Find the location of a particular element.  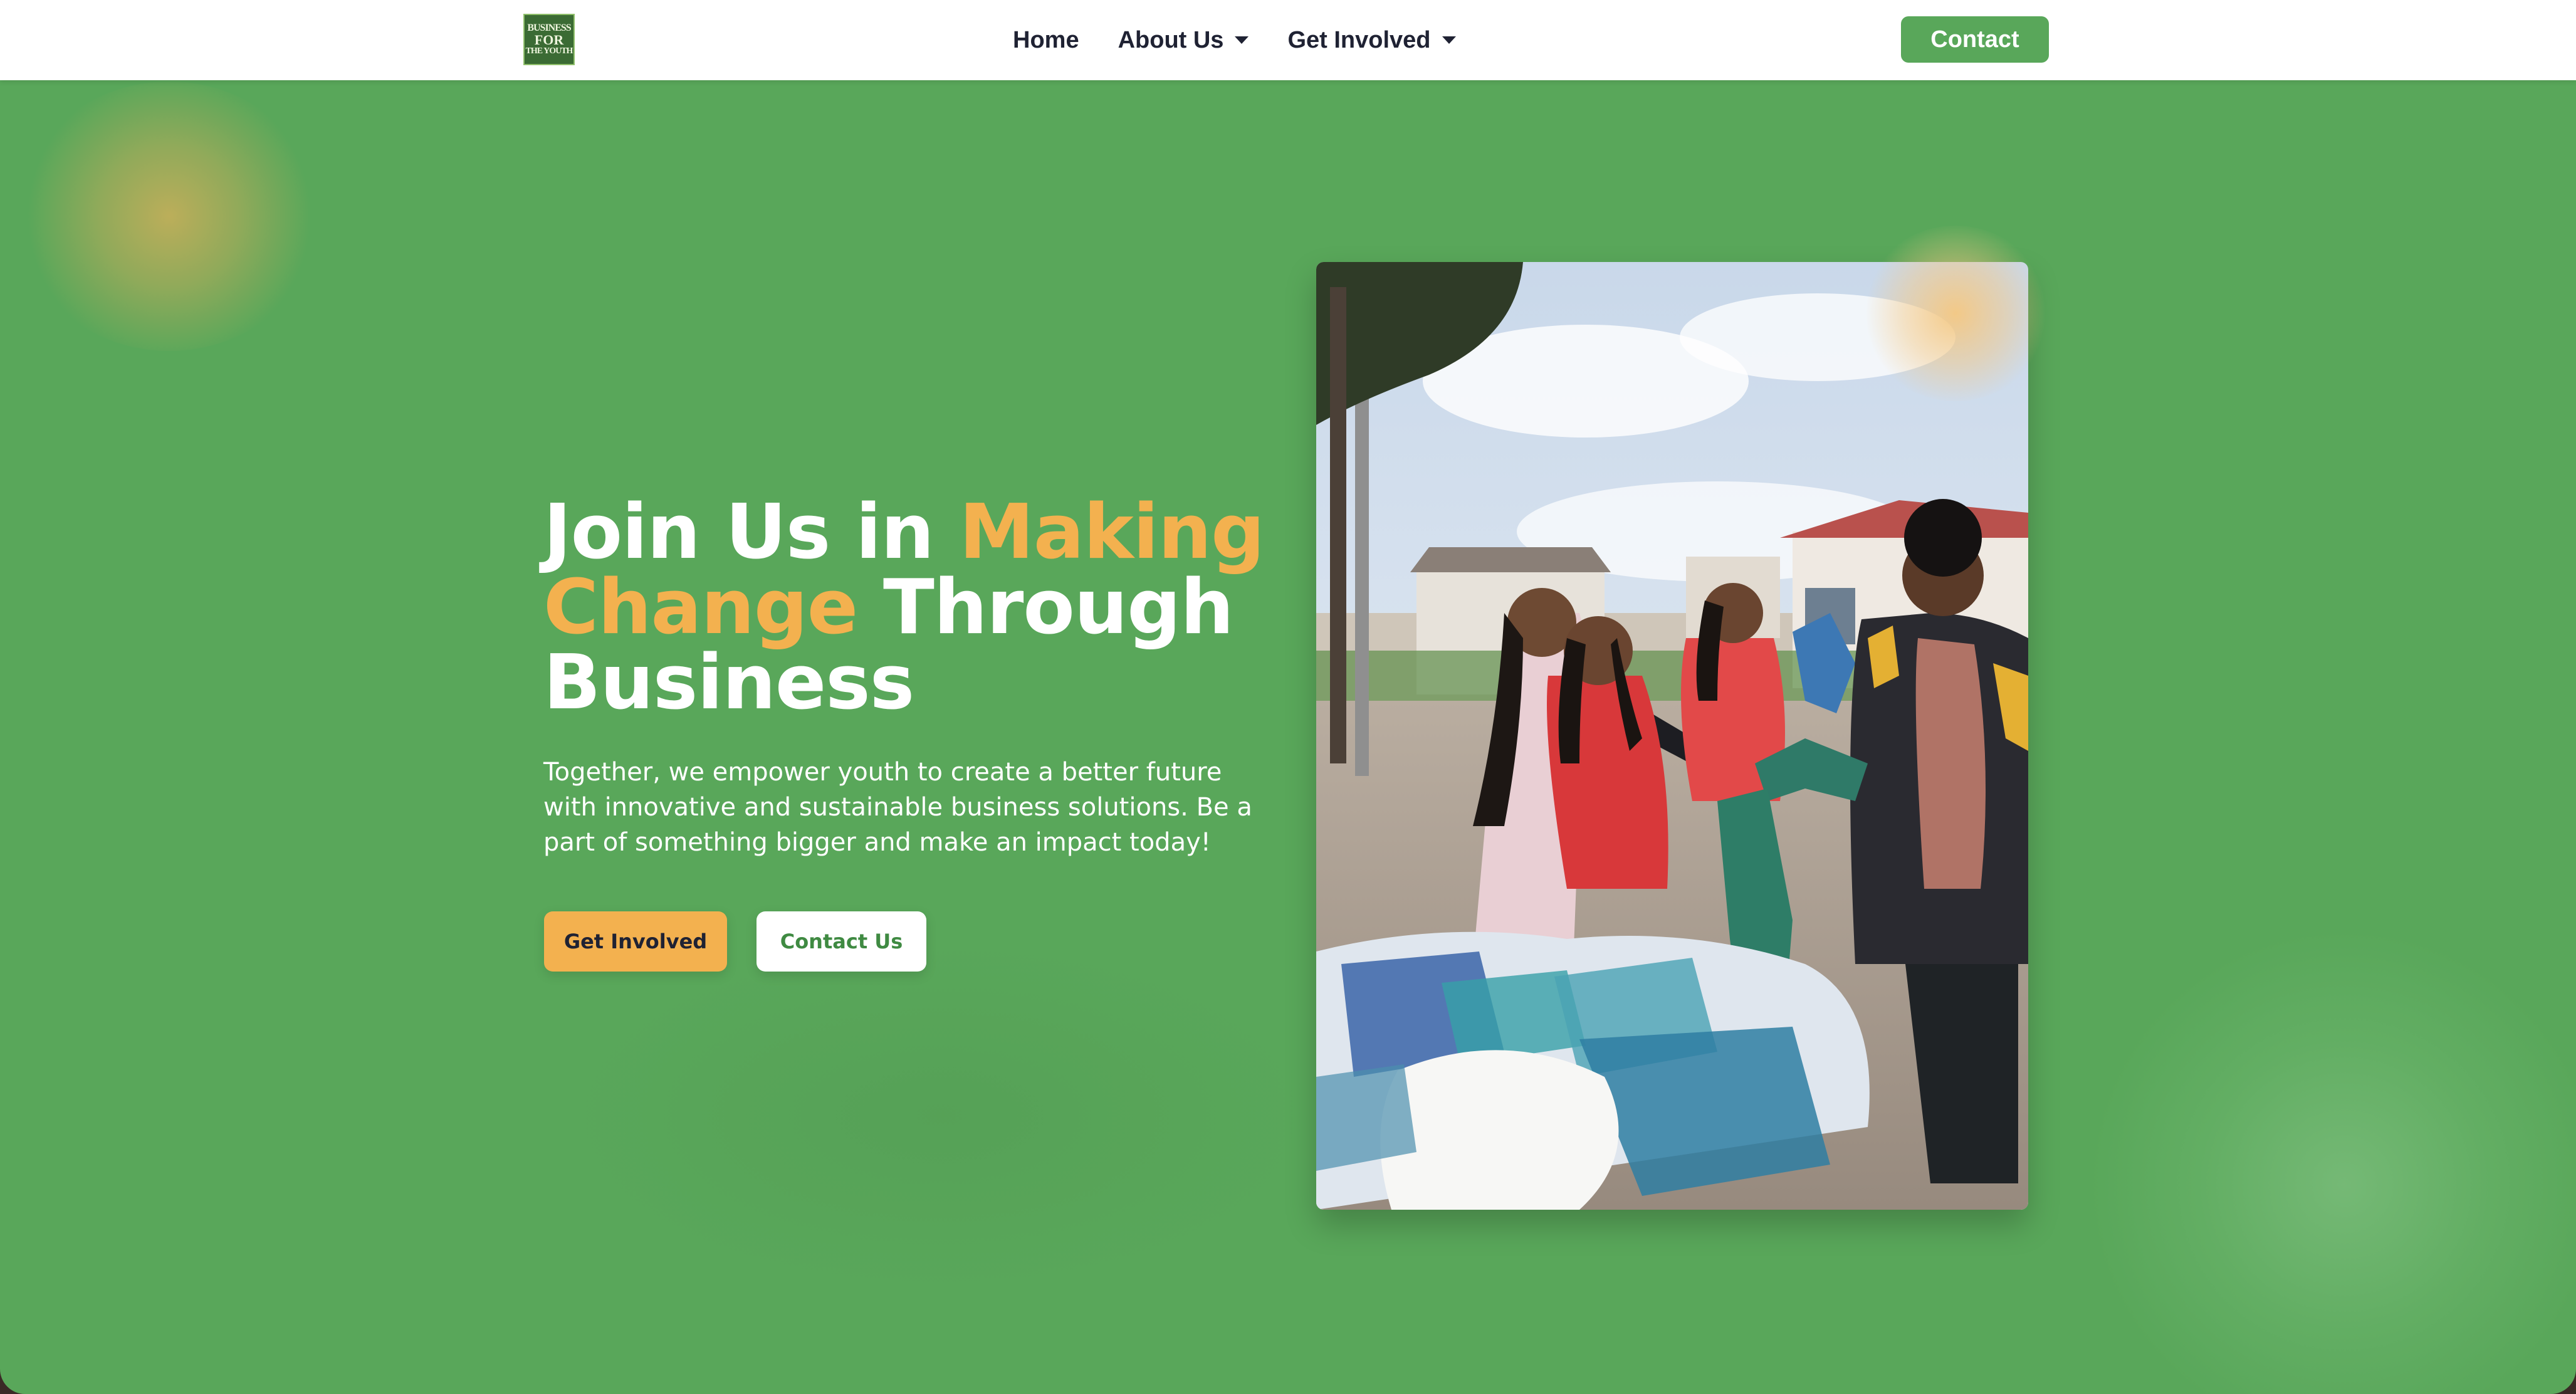

nav-item-label: Get Involved is located at coordinates (1359, 39).